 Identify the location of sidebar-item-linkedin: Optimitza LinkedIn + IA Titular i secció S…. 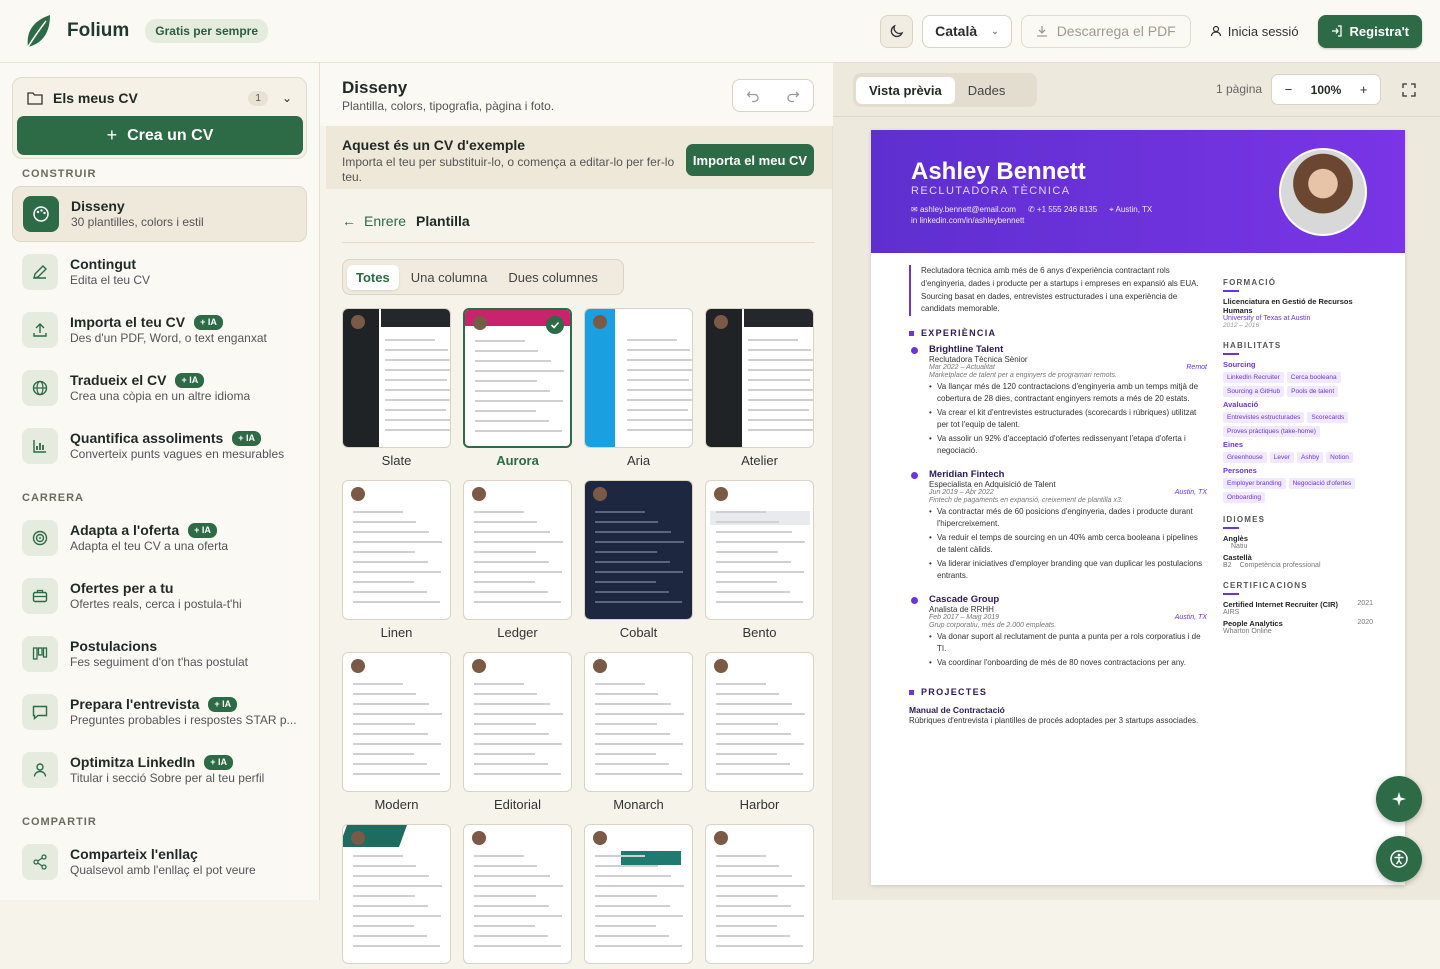
(159, 770).